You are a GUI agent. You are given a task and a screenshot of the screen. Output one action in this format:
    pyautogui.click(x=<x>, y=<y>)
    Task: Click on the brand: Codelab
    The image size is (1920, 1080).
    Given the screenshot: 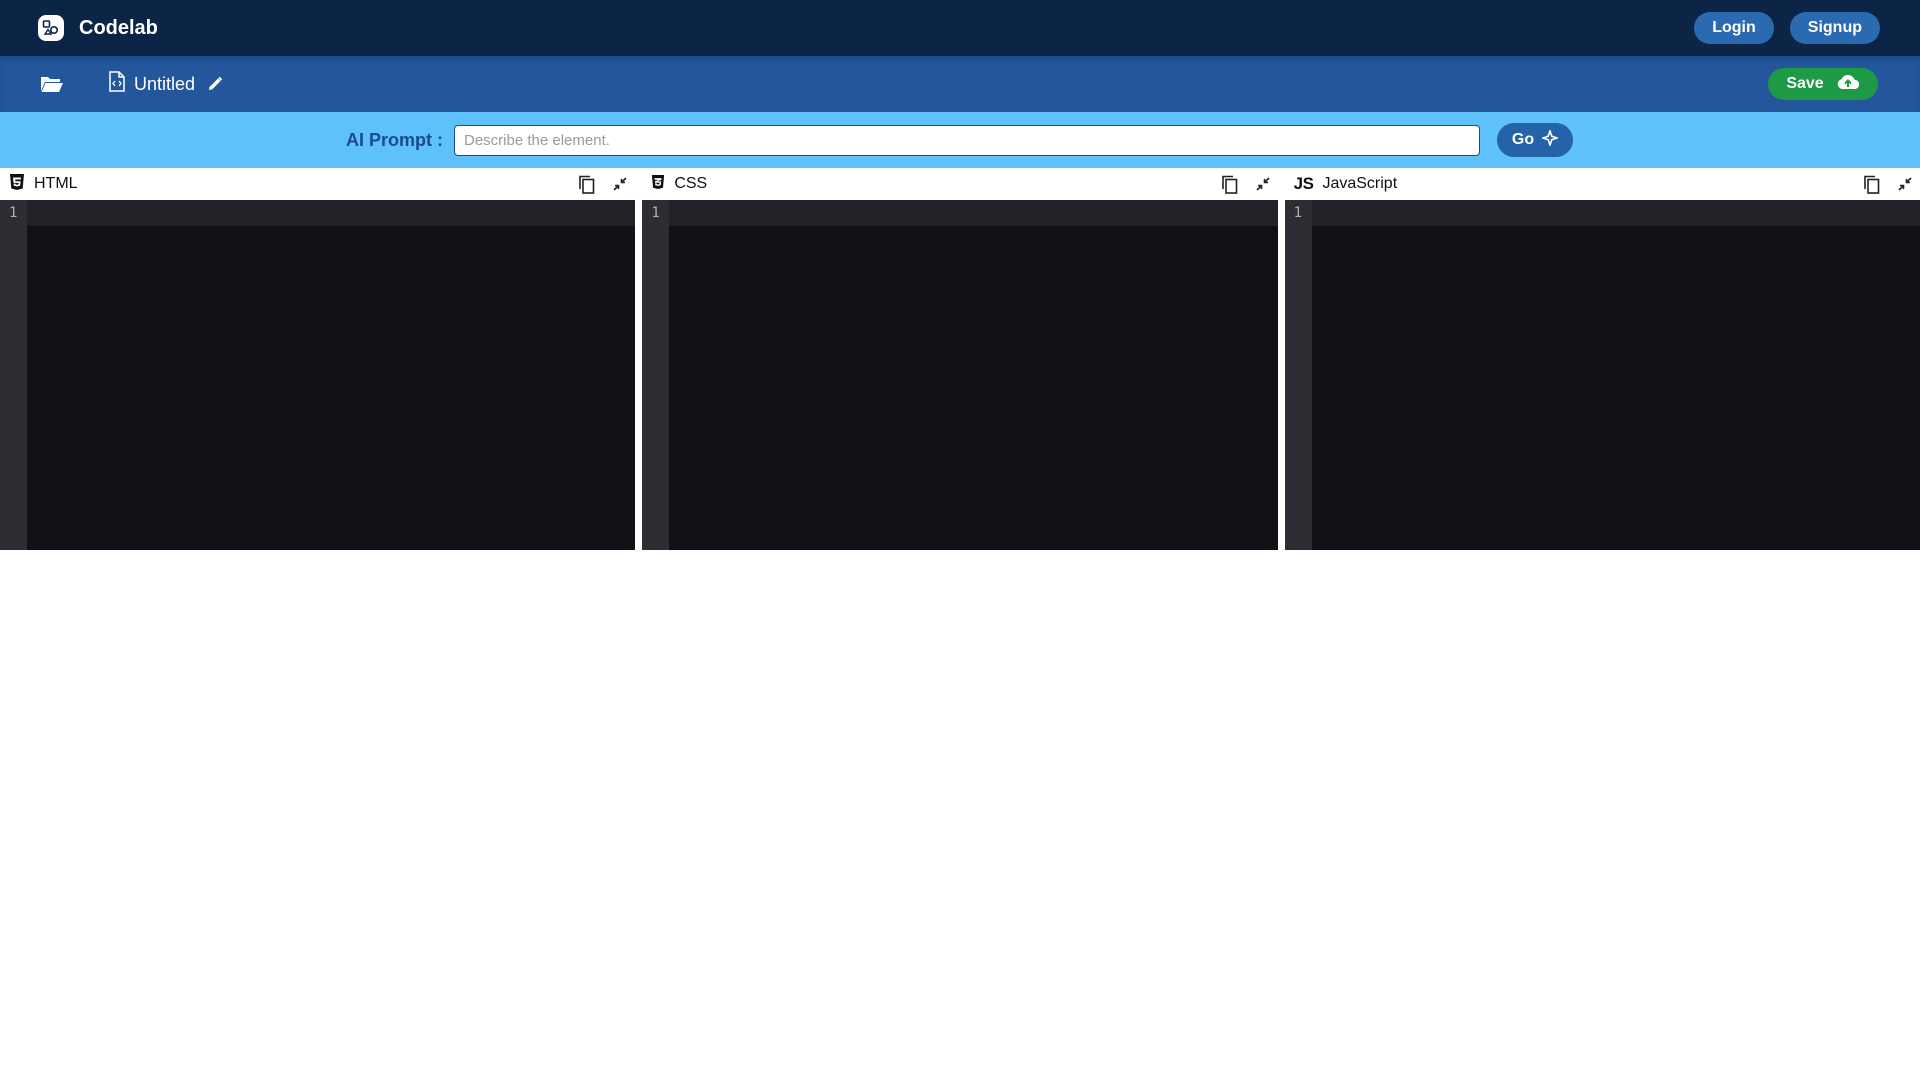 What is the action you would take?
    pyautogui.click(x=98, y=28)
    